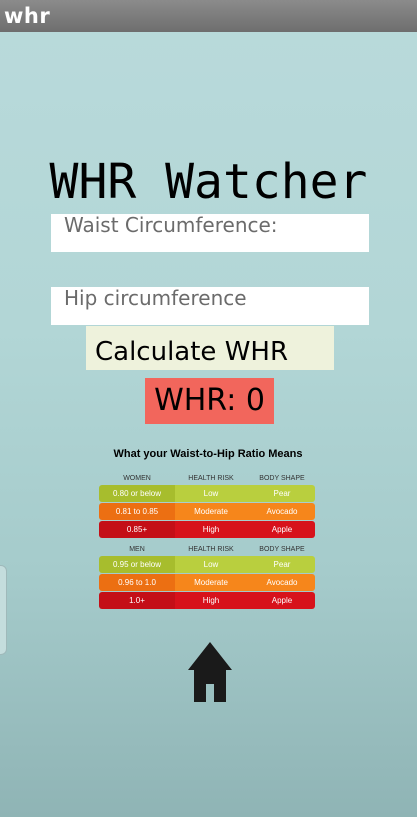 Image resolution: width=417 pixels, height=817 pixels. What do you see at coordinates (171, 225) in the screenshot?
I see `waist-input-placeholder: Waist Circumference:` at bounding box center [171, 225].